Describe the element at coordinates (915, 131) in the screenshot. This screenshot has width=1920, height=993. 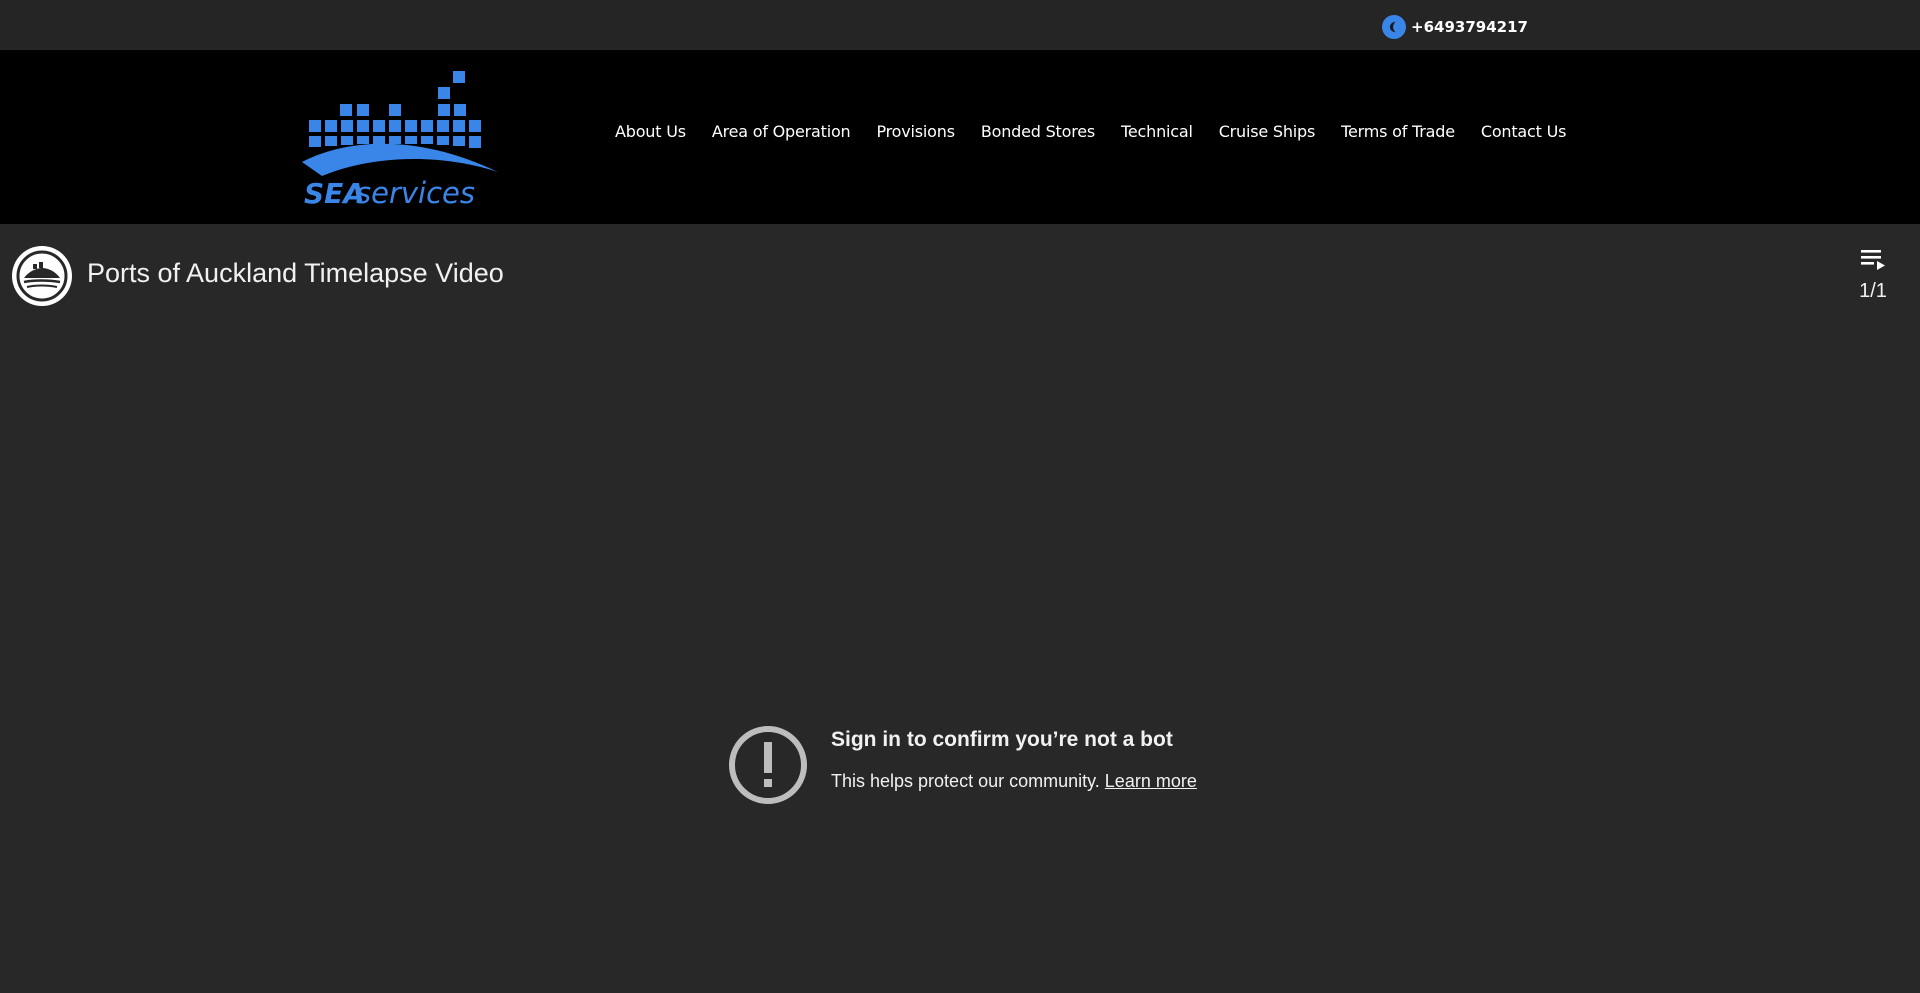
I see `nav-provisions: Provisions` at that location.